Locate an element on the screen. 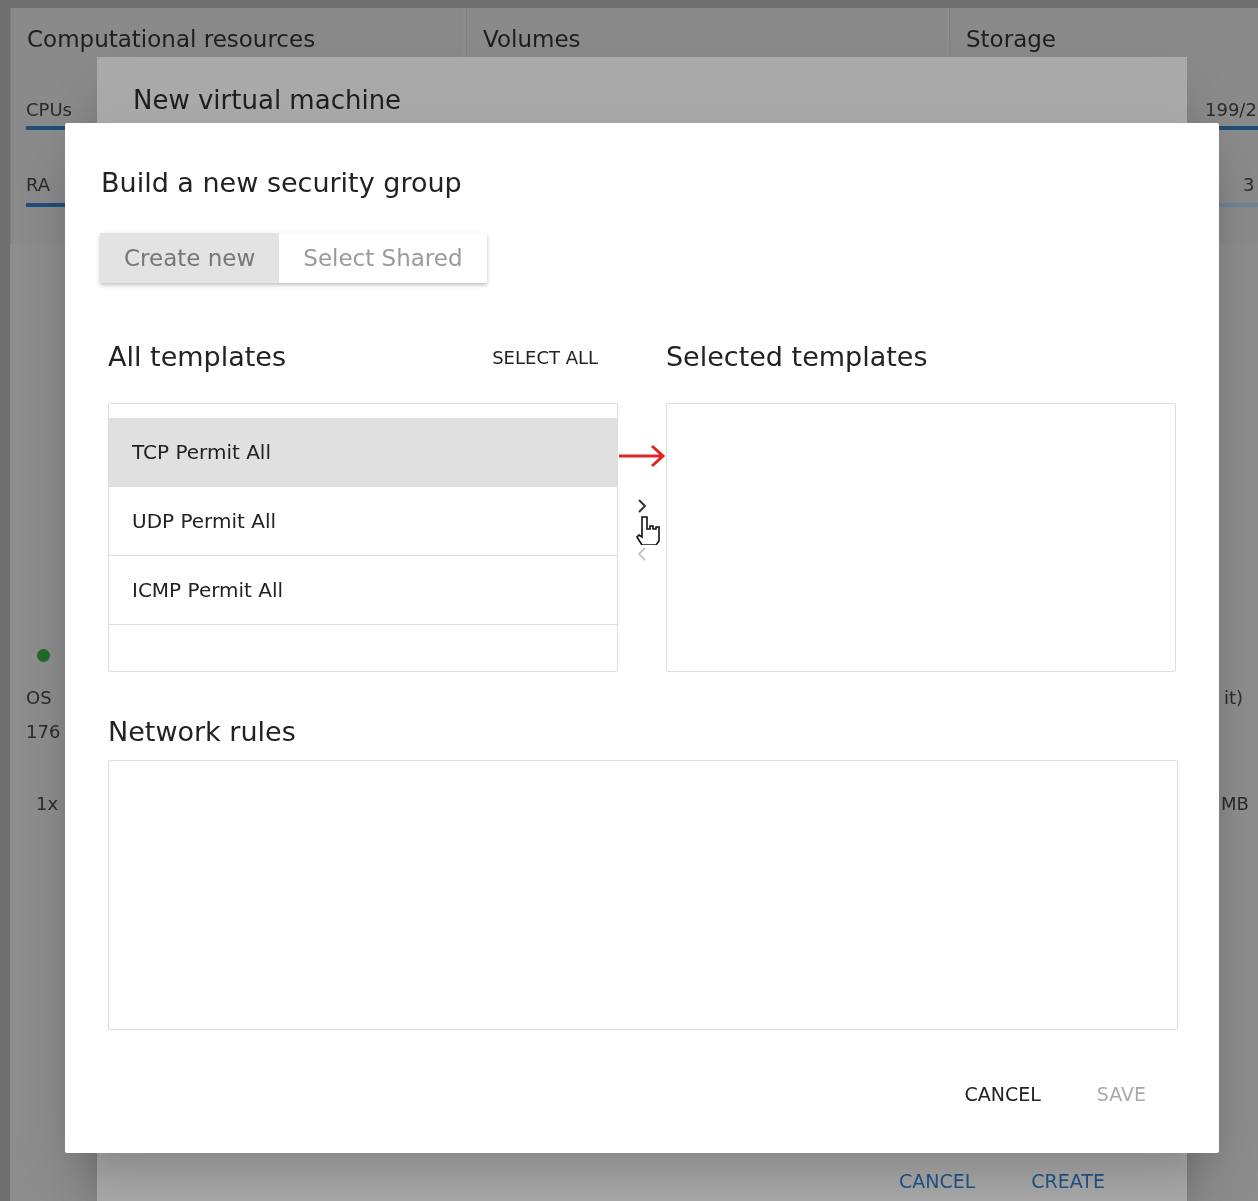  dialog-title: Build a new security group is located at coordinates (282, 182).